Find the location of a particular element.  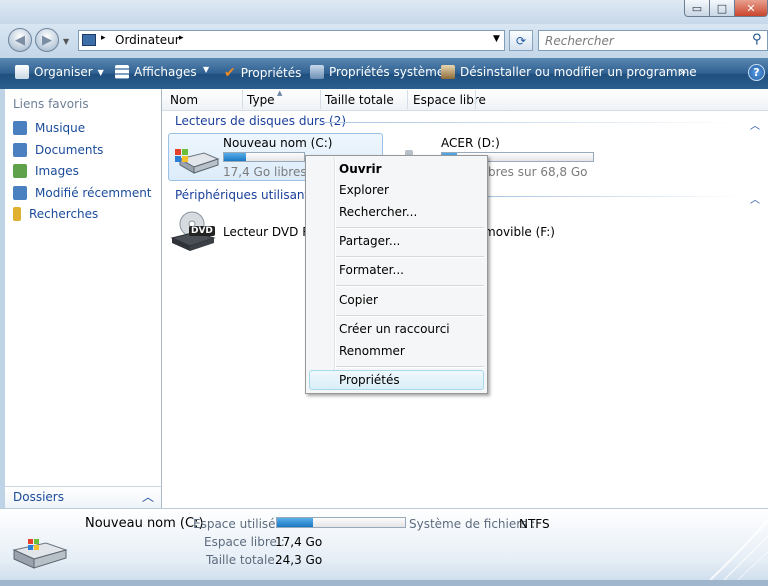

menu-item-open: Ouvrir is located at coordinates (360, 169).